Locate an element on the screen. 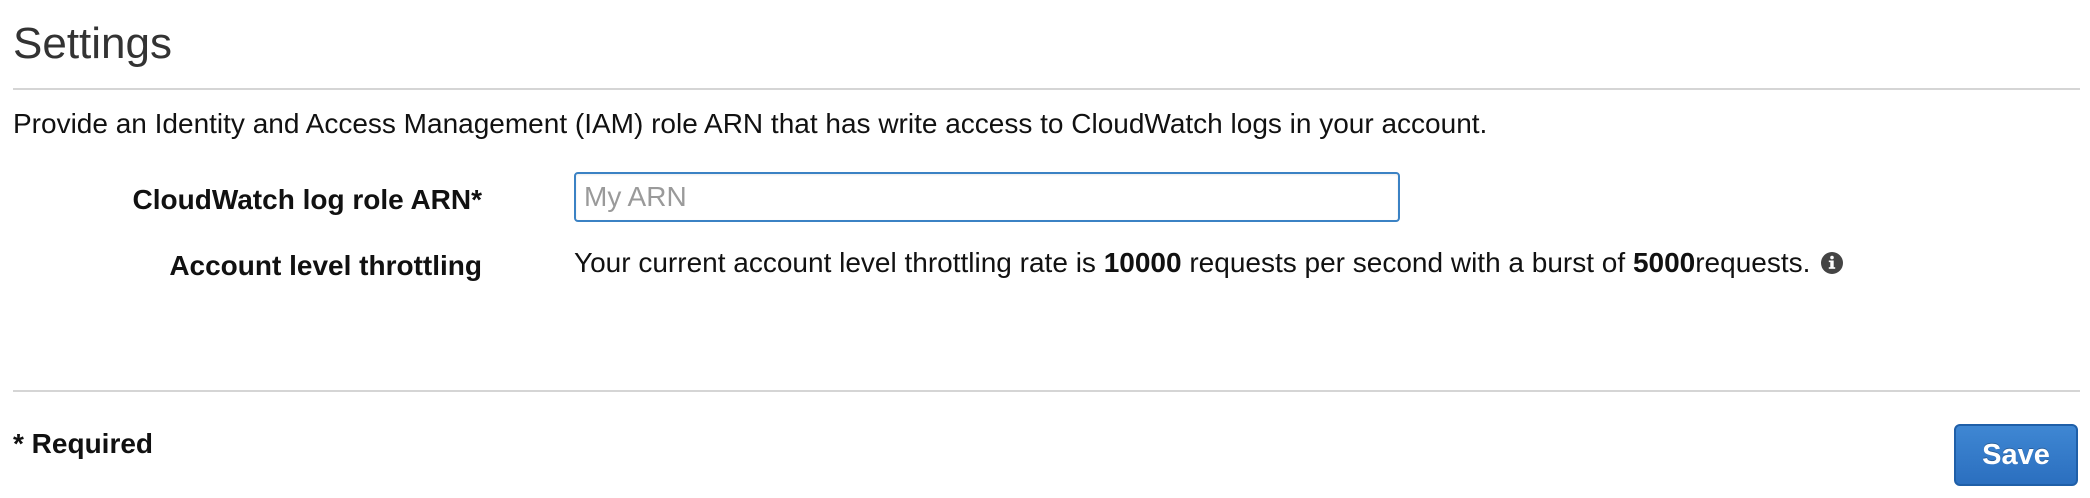  header-divider is located at coordinates (1046, 89).